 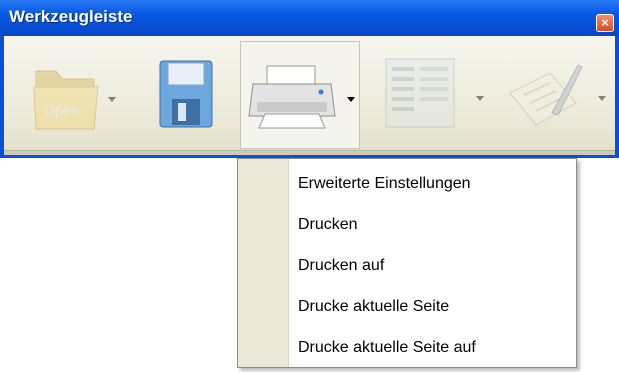 I want to click on close-button: ×, so click(x=605, y=23).